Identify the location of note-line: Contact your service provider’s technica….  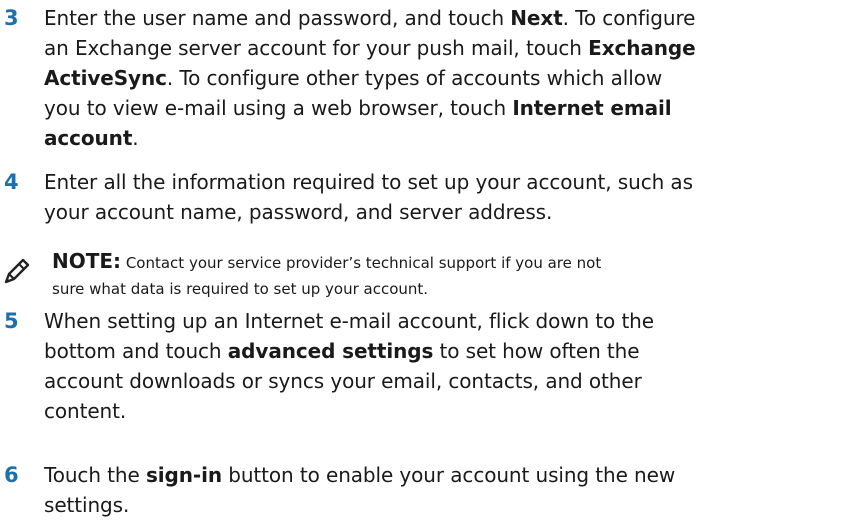
(363, 263).